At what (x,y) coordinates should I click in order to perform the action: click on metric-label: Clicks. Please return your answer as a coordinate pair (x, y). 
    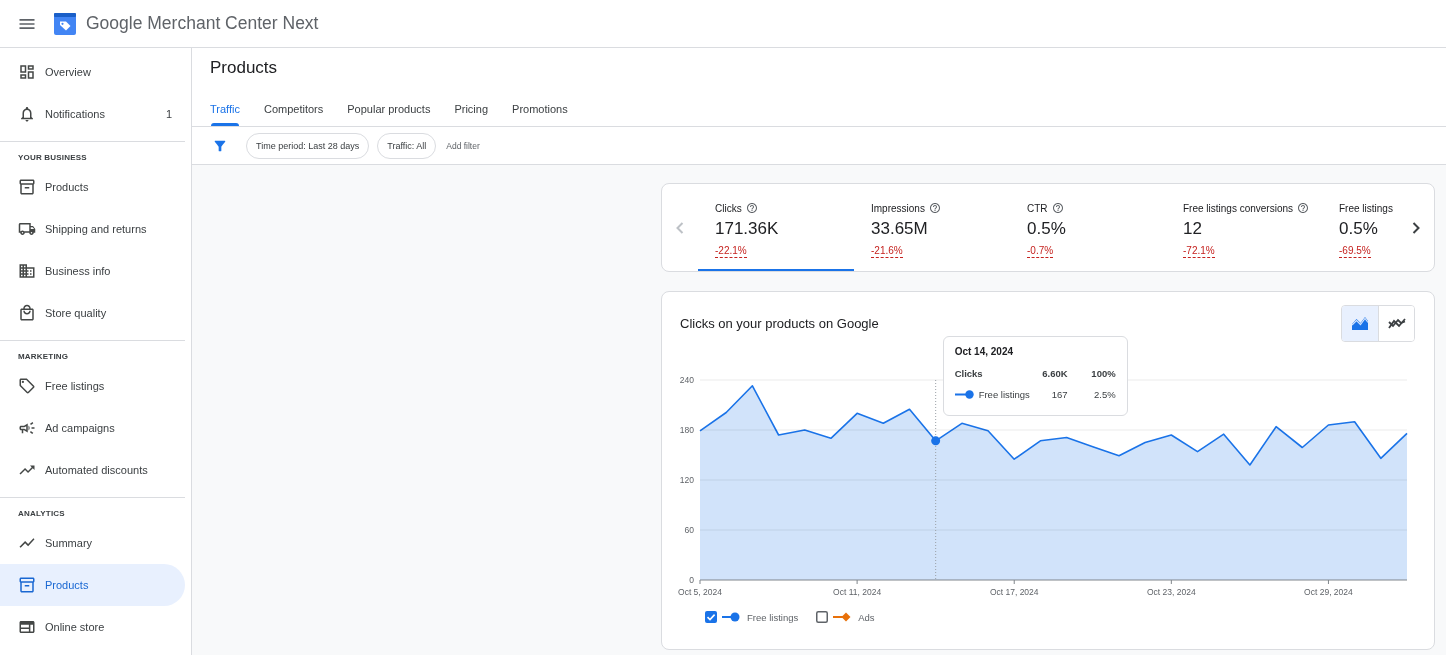
    Looking at the image, I should click on (728, 208).